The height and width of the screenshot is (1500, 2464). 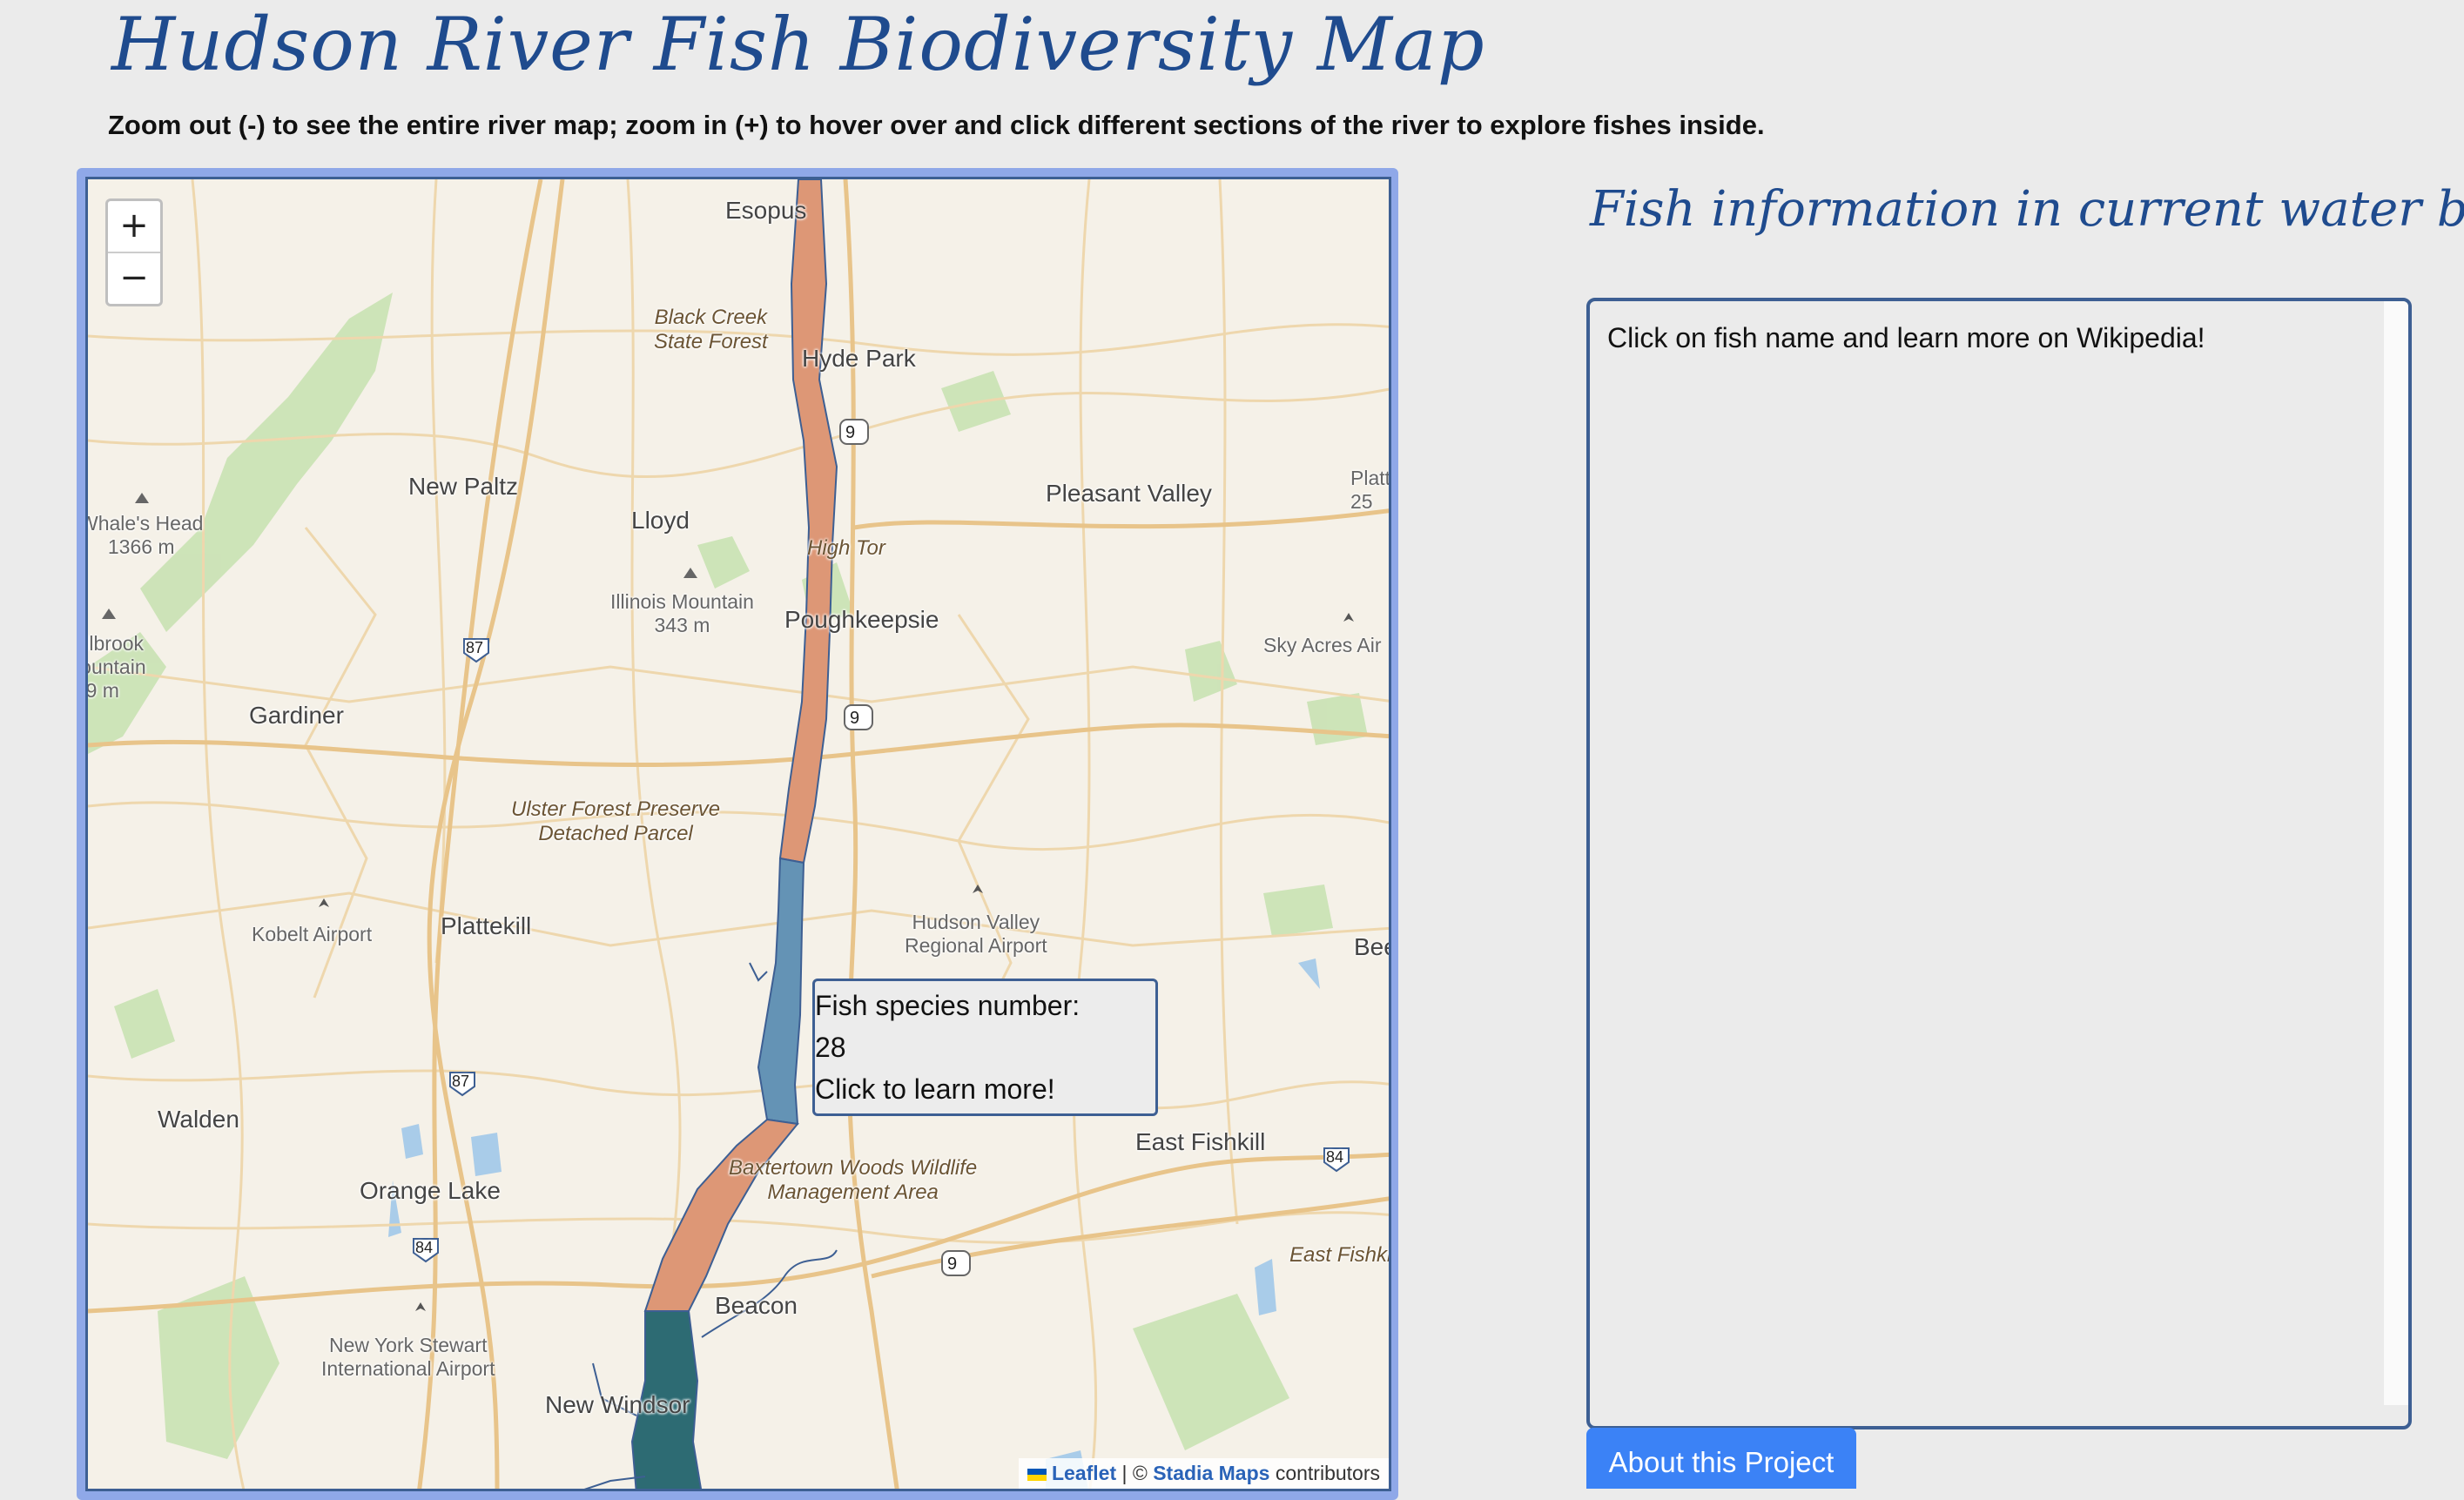 I want to click on place-new-paltz: New Paltz, so click(x=464, y=486).